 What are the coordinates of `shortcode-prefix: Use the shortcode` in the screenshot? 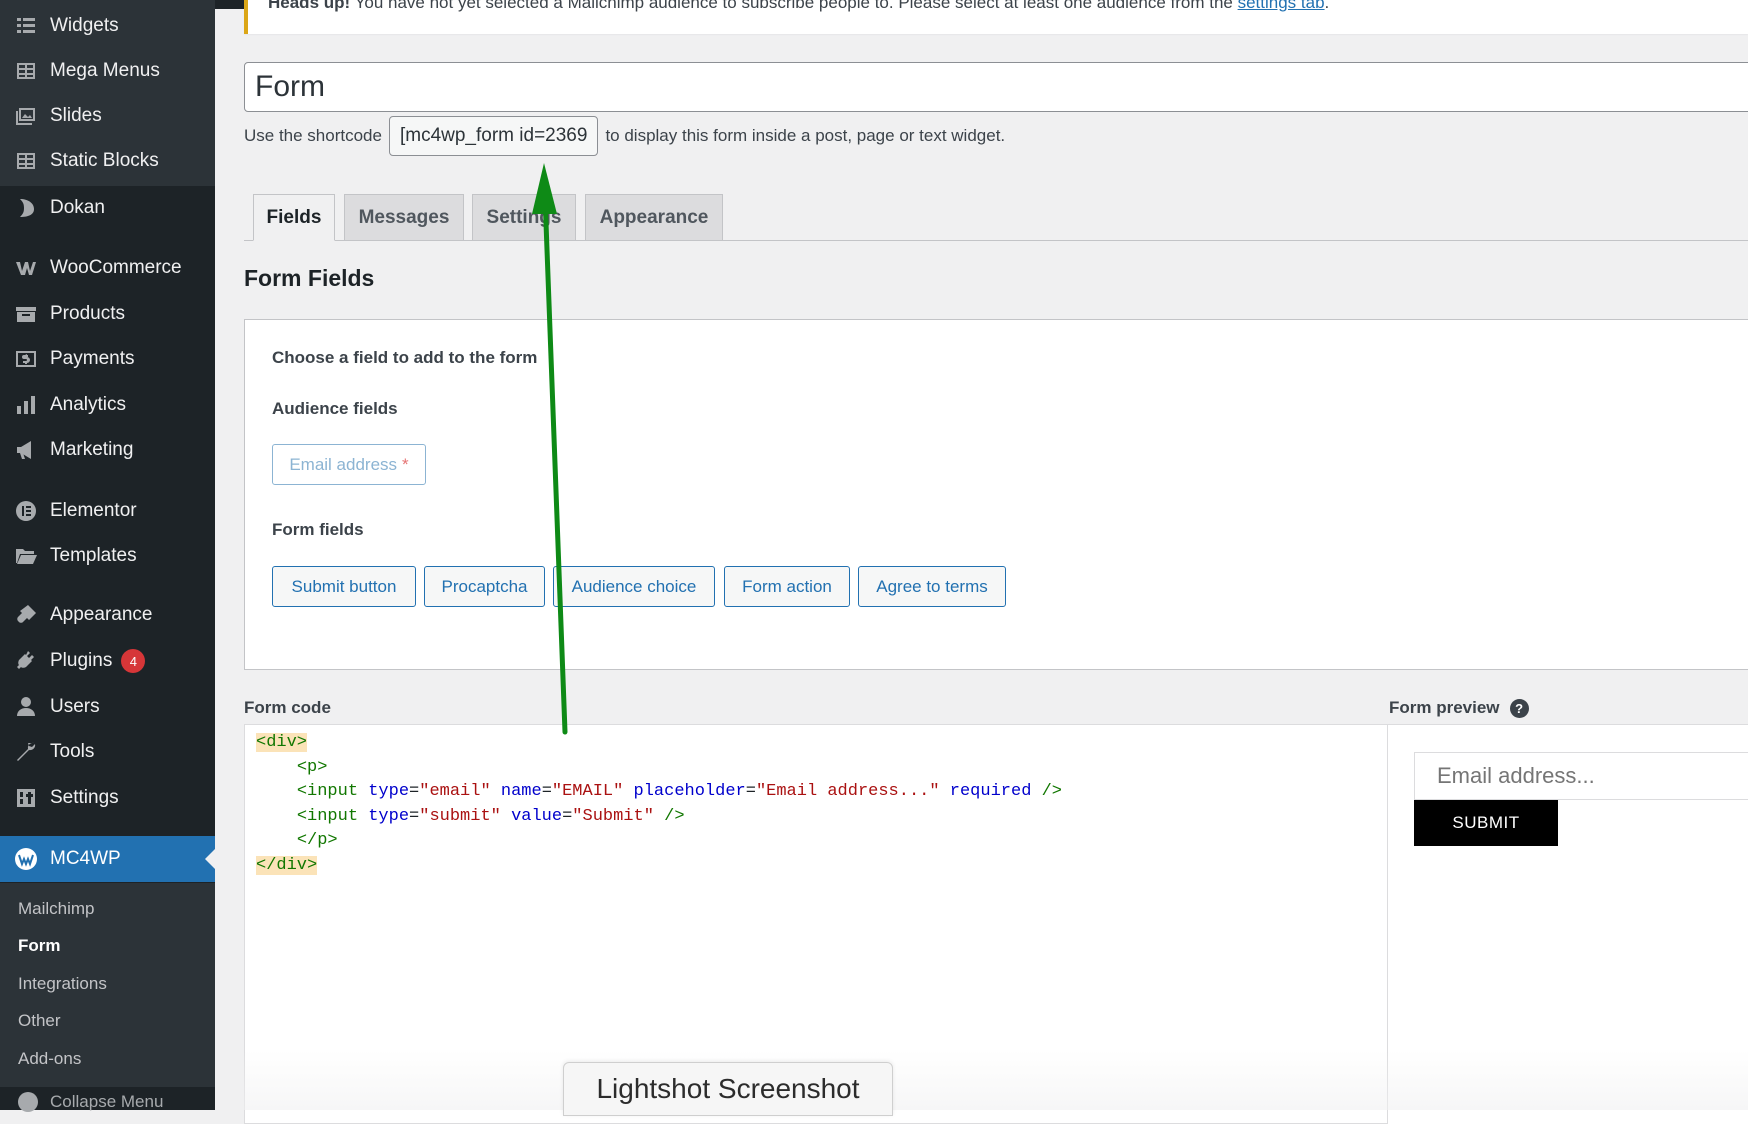 It's located at (313, 135).